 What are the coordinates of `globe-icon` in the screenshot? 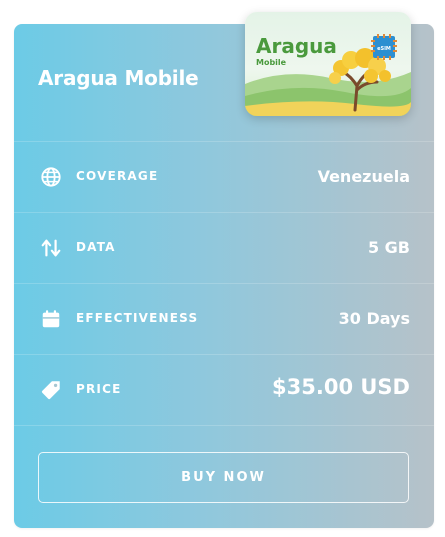 It's located at (51, 177).